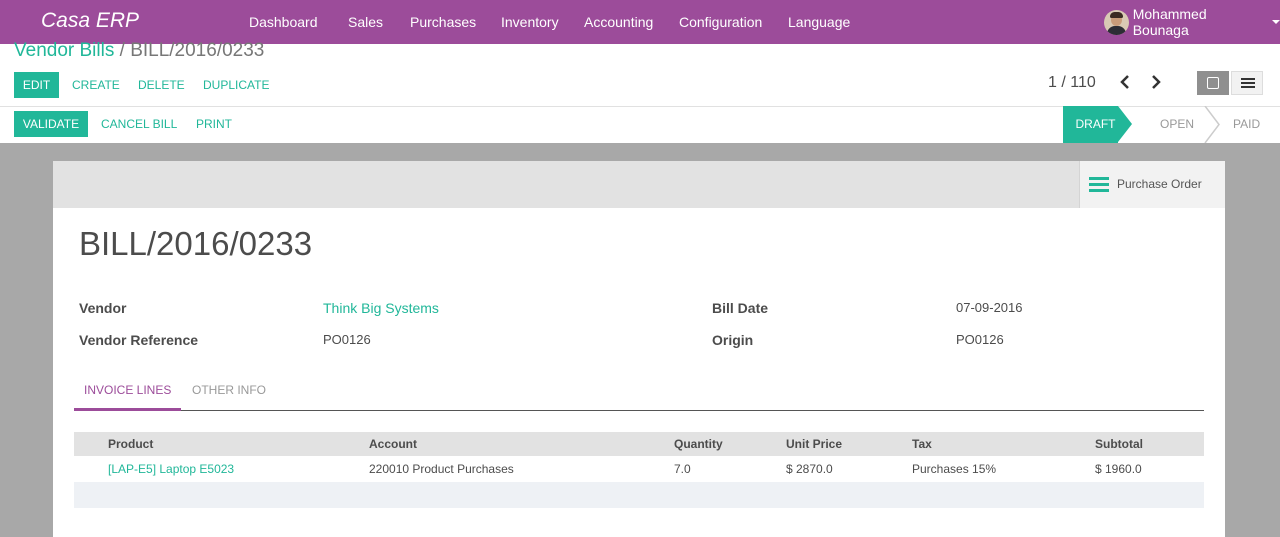 This screenshot has height=537, width=1280. What do you see at coordinates (1072, 83) in the screenshot?
I see `pager-value: 1 / 110` at bounding box center [1072, 83].